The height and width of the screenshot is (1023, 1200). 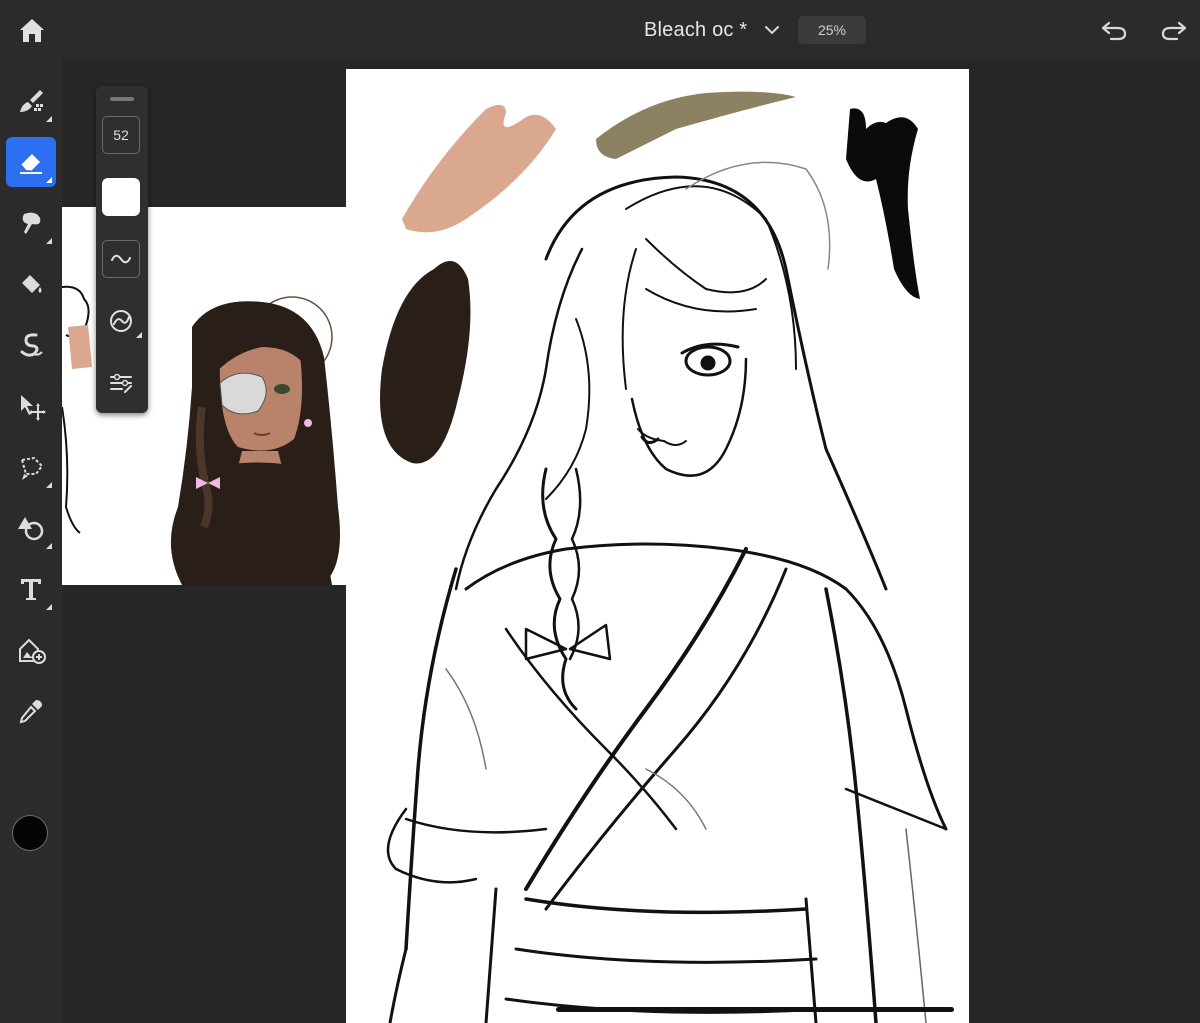 I want to click on type-icon, so click(x=31, y=589).